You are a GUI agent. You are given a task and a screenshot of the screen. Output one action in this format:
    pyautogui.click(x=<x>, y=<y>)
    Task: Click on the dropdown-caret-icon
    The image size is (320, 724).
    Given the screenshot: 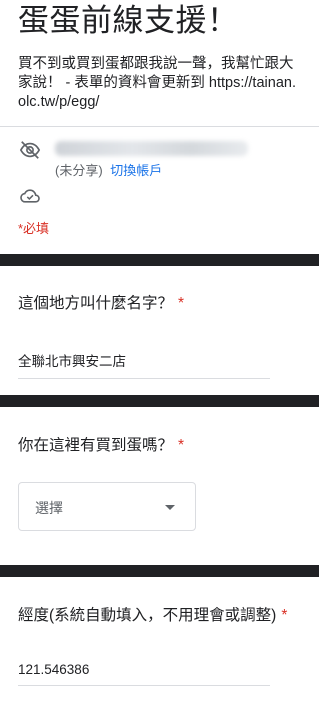 What is the action you would take?
    pyautogui.click(x=170, y=507)
    